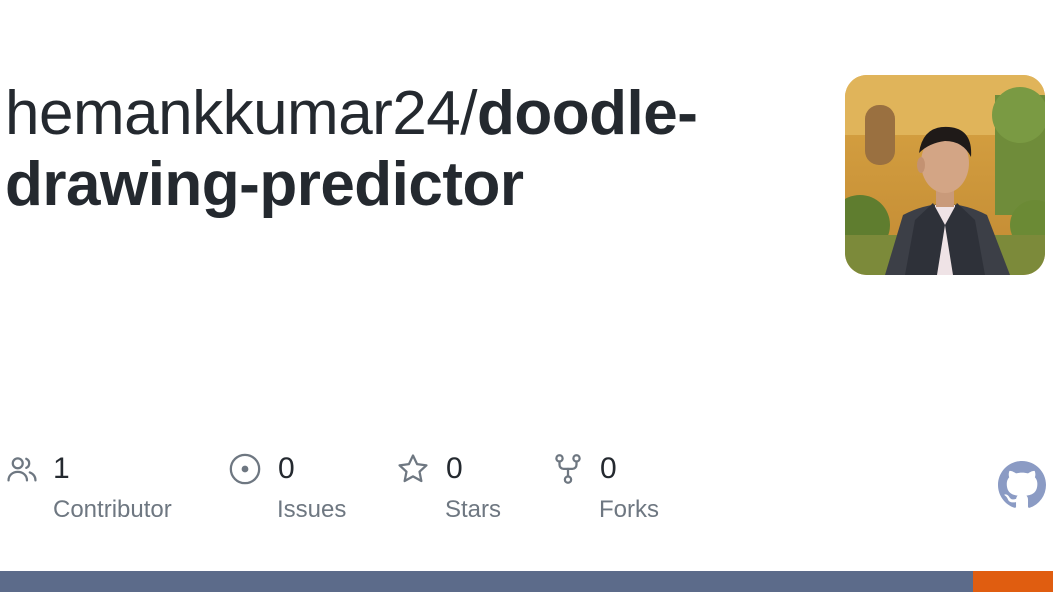 The height and width of the screenshot is (592, 1053). Describe the element at coordinates (312, 509) in the screenshot. I see `issues-label: Issues` at that location.